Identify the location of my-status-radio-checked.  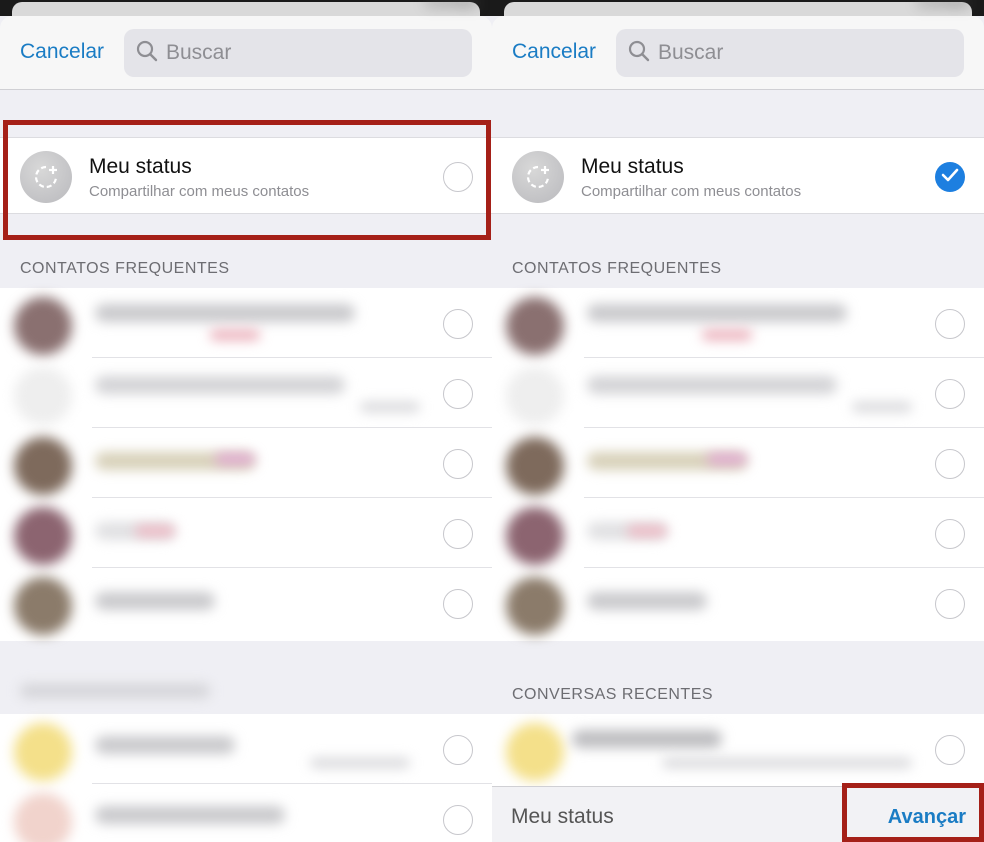
(950, 177).